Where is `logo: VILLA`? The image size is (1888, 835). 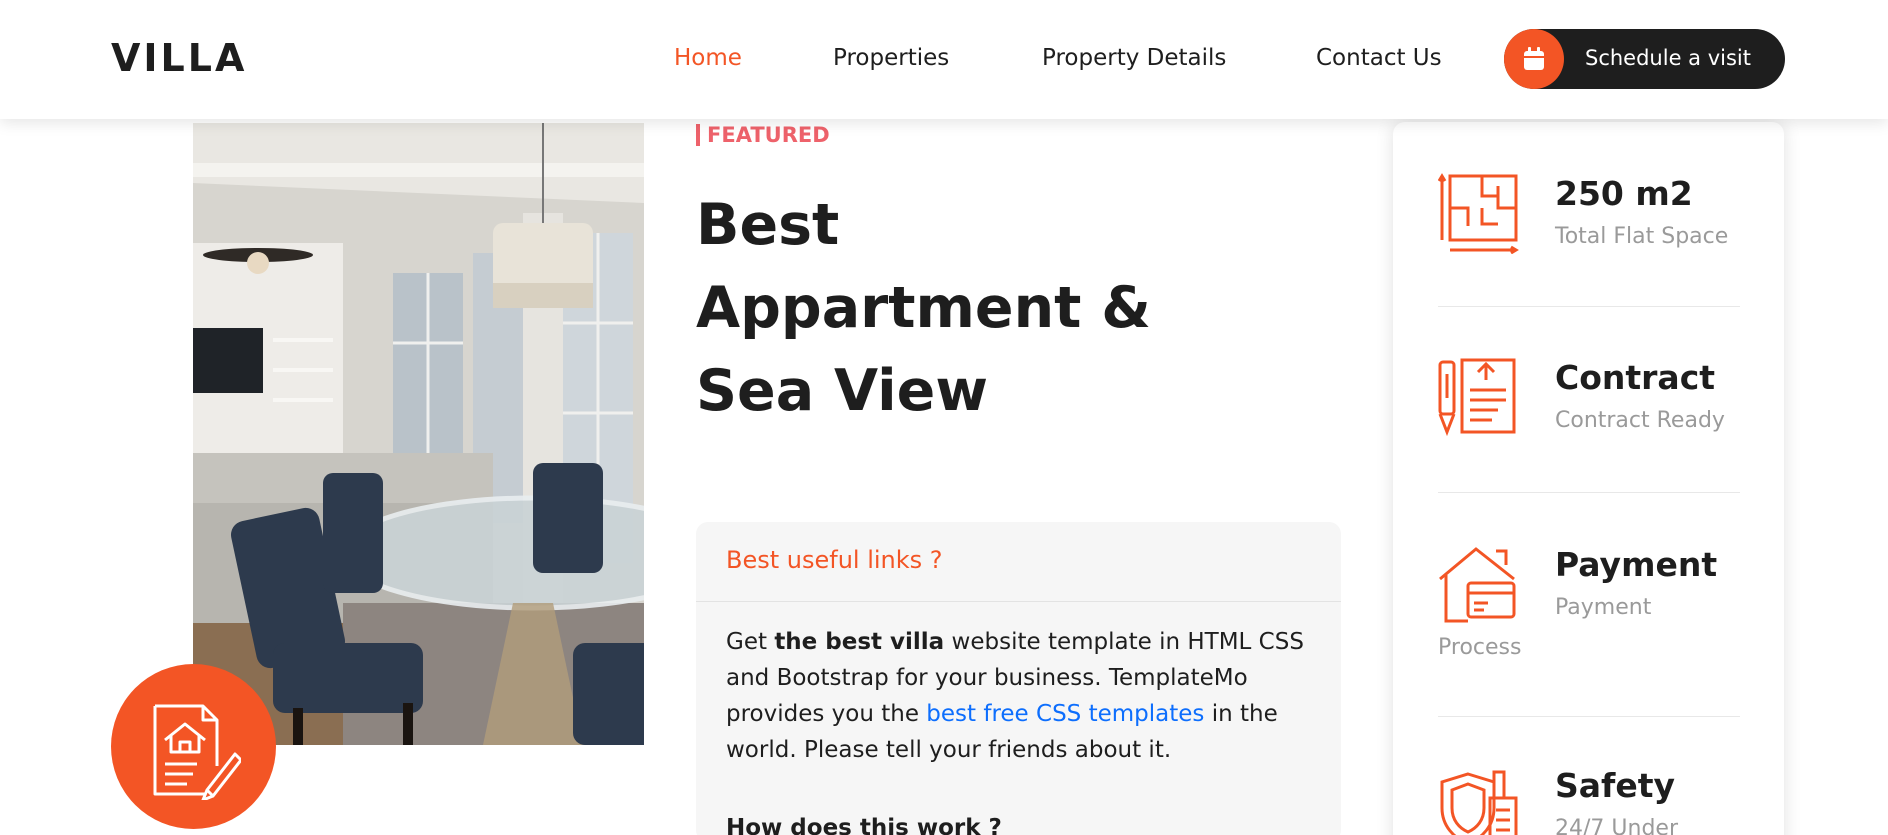 logo: VILLA is located at coordinates (179, 58).